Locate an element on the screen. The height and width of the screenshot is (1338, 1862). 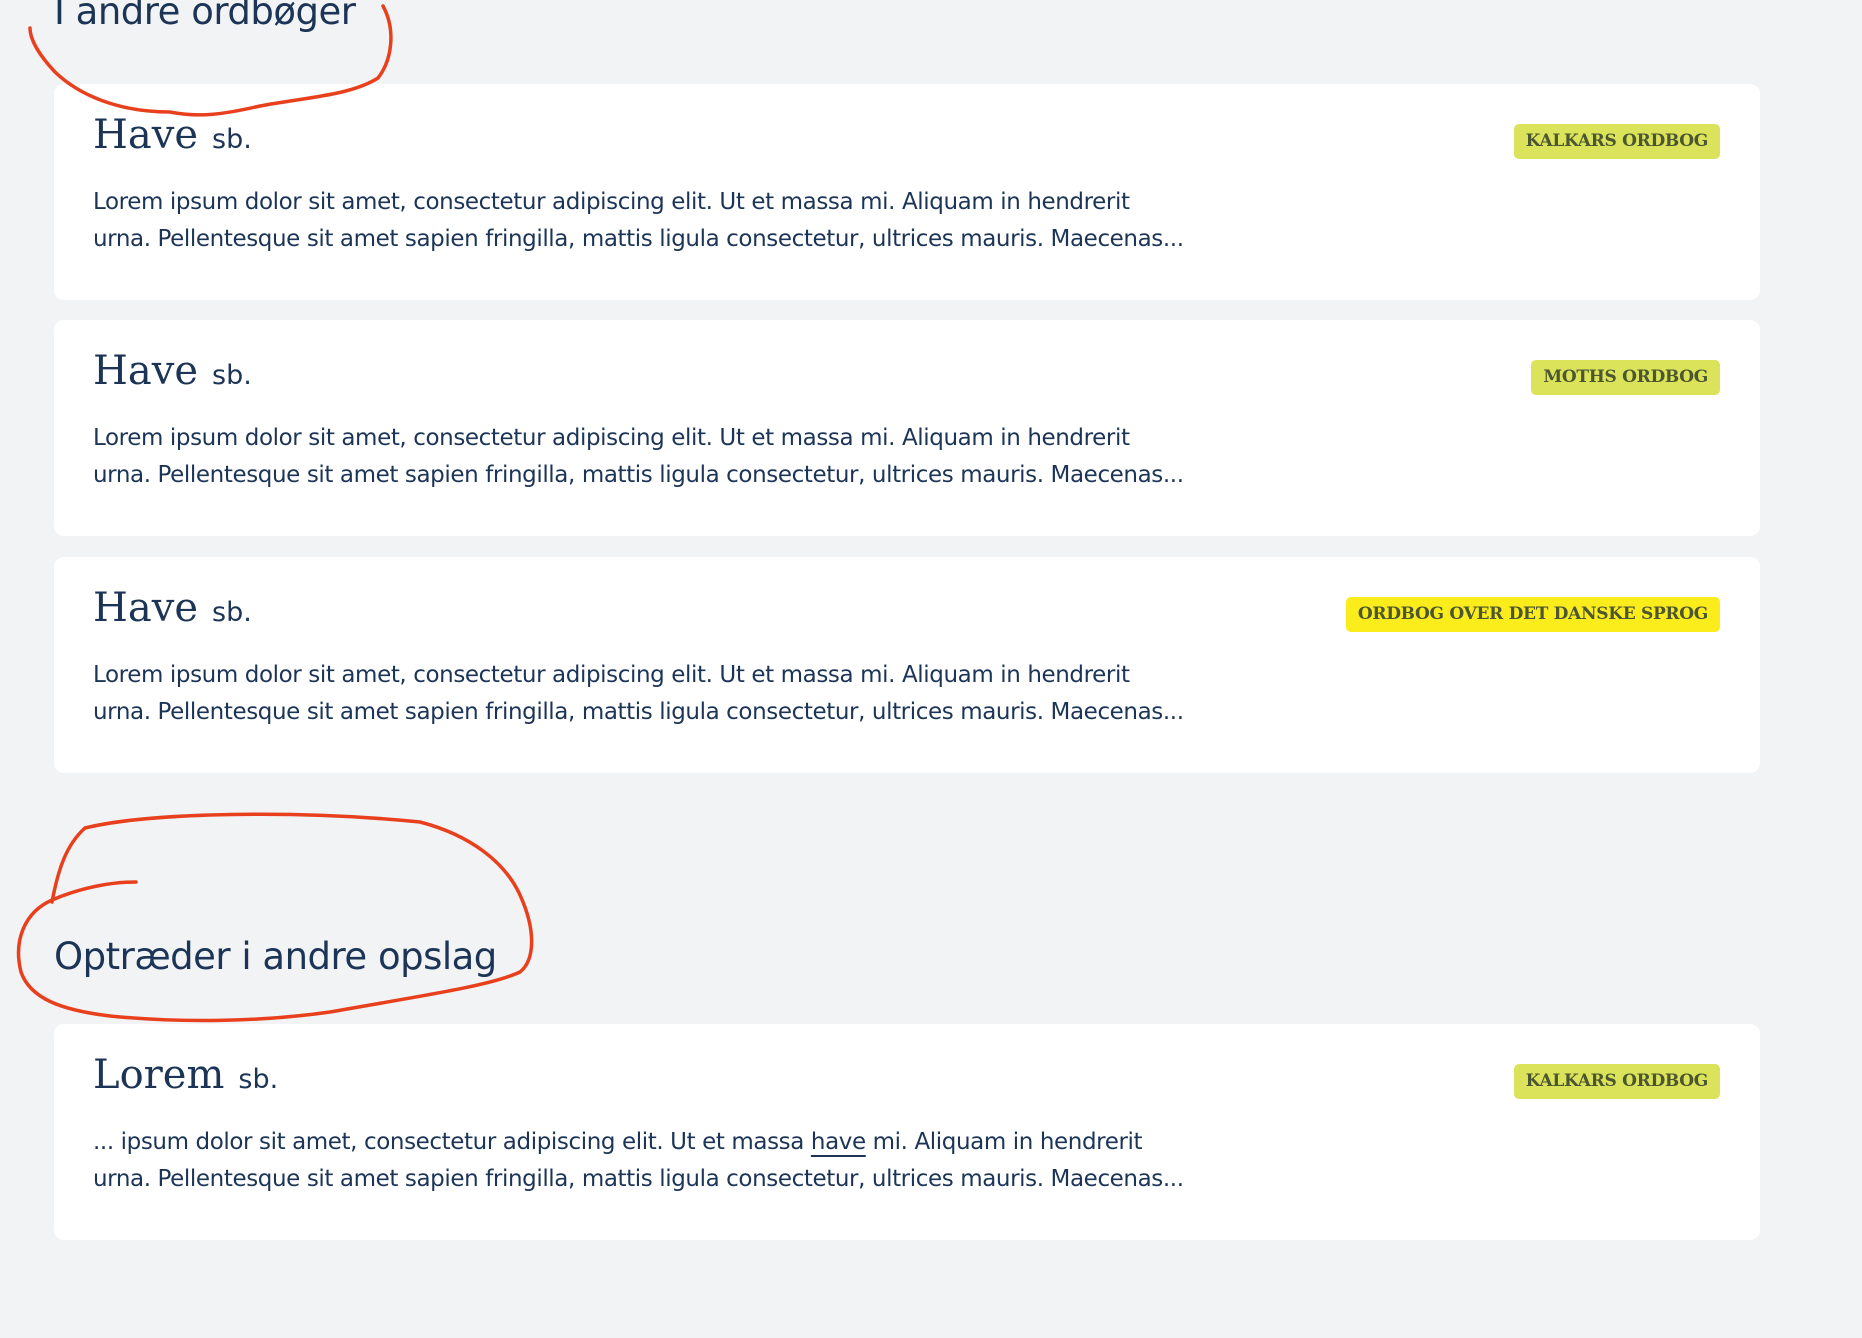
entry-headword: Lorem is located at coordinates (158, 1075).